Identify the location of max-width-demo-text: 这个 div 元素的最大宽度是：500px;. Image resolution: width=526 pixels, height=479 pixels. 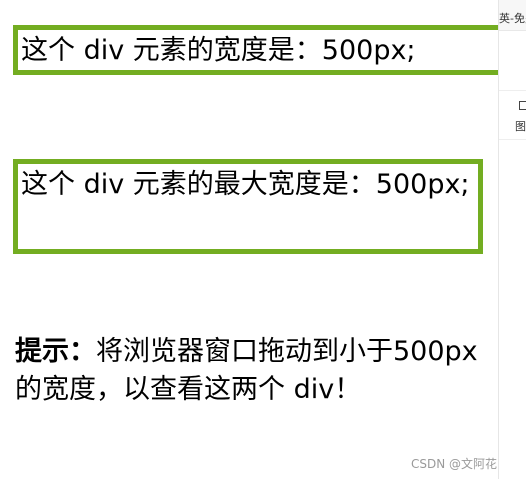
(245, 184).